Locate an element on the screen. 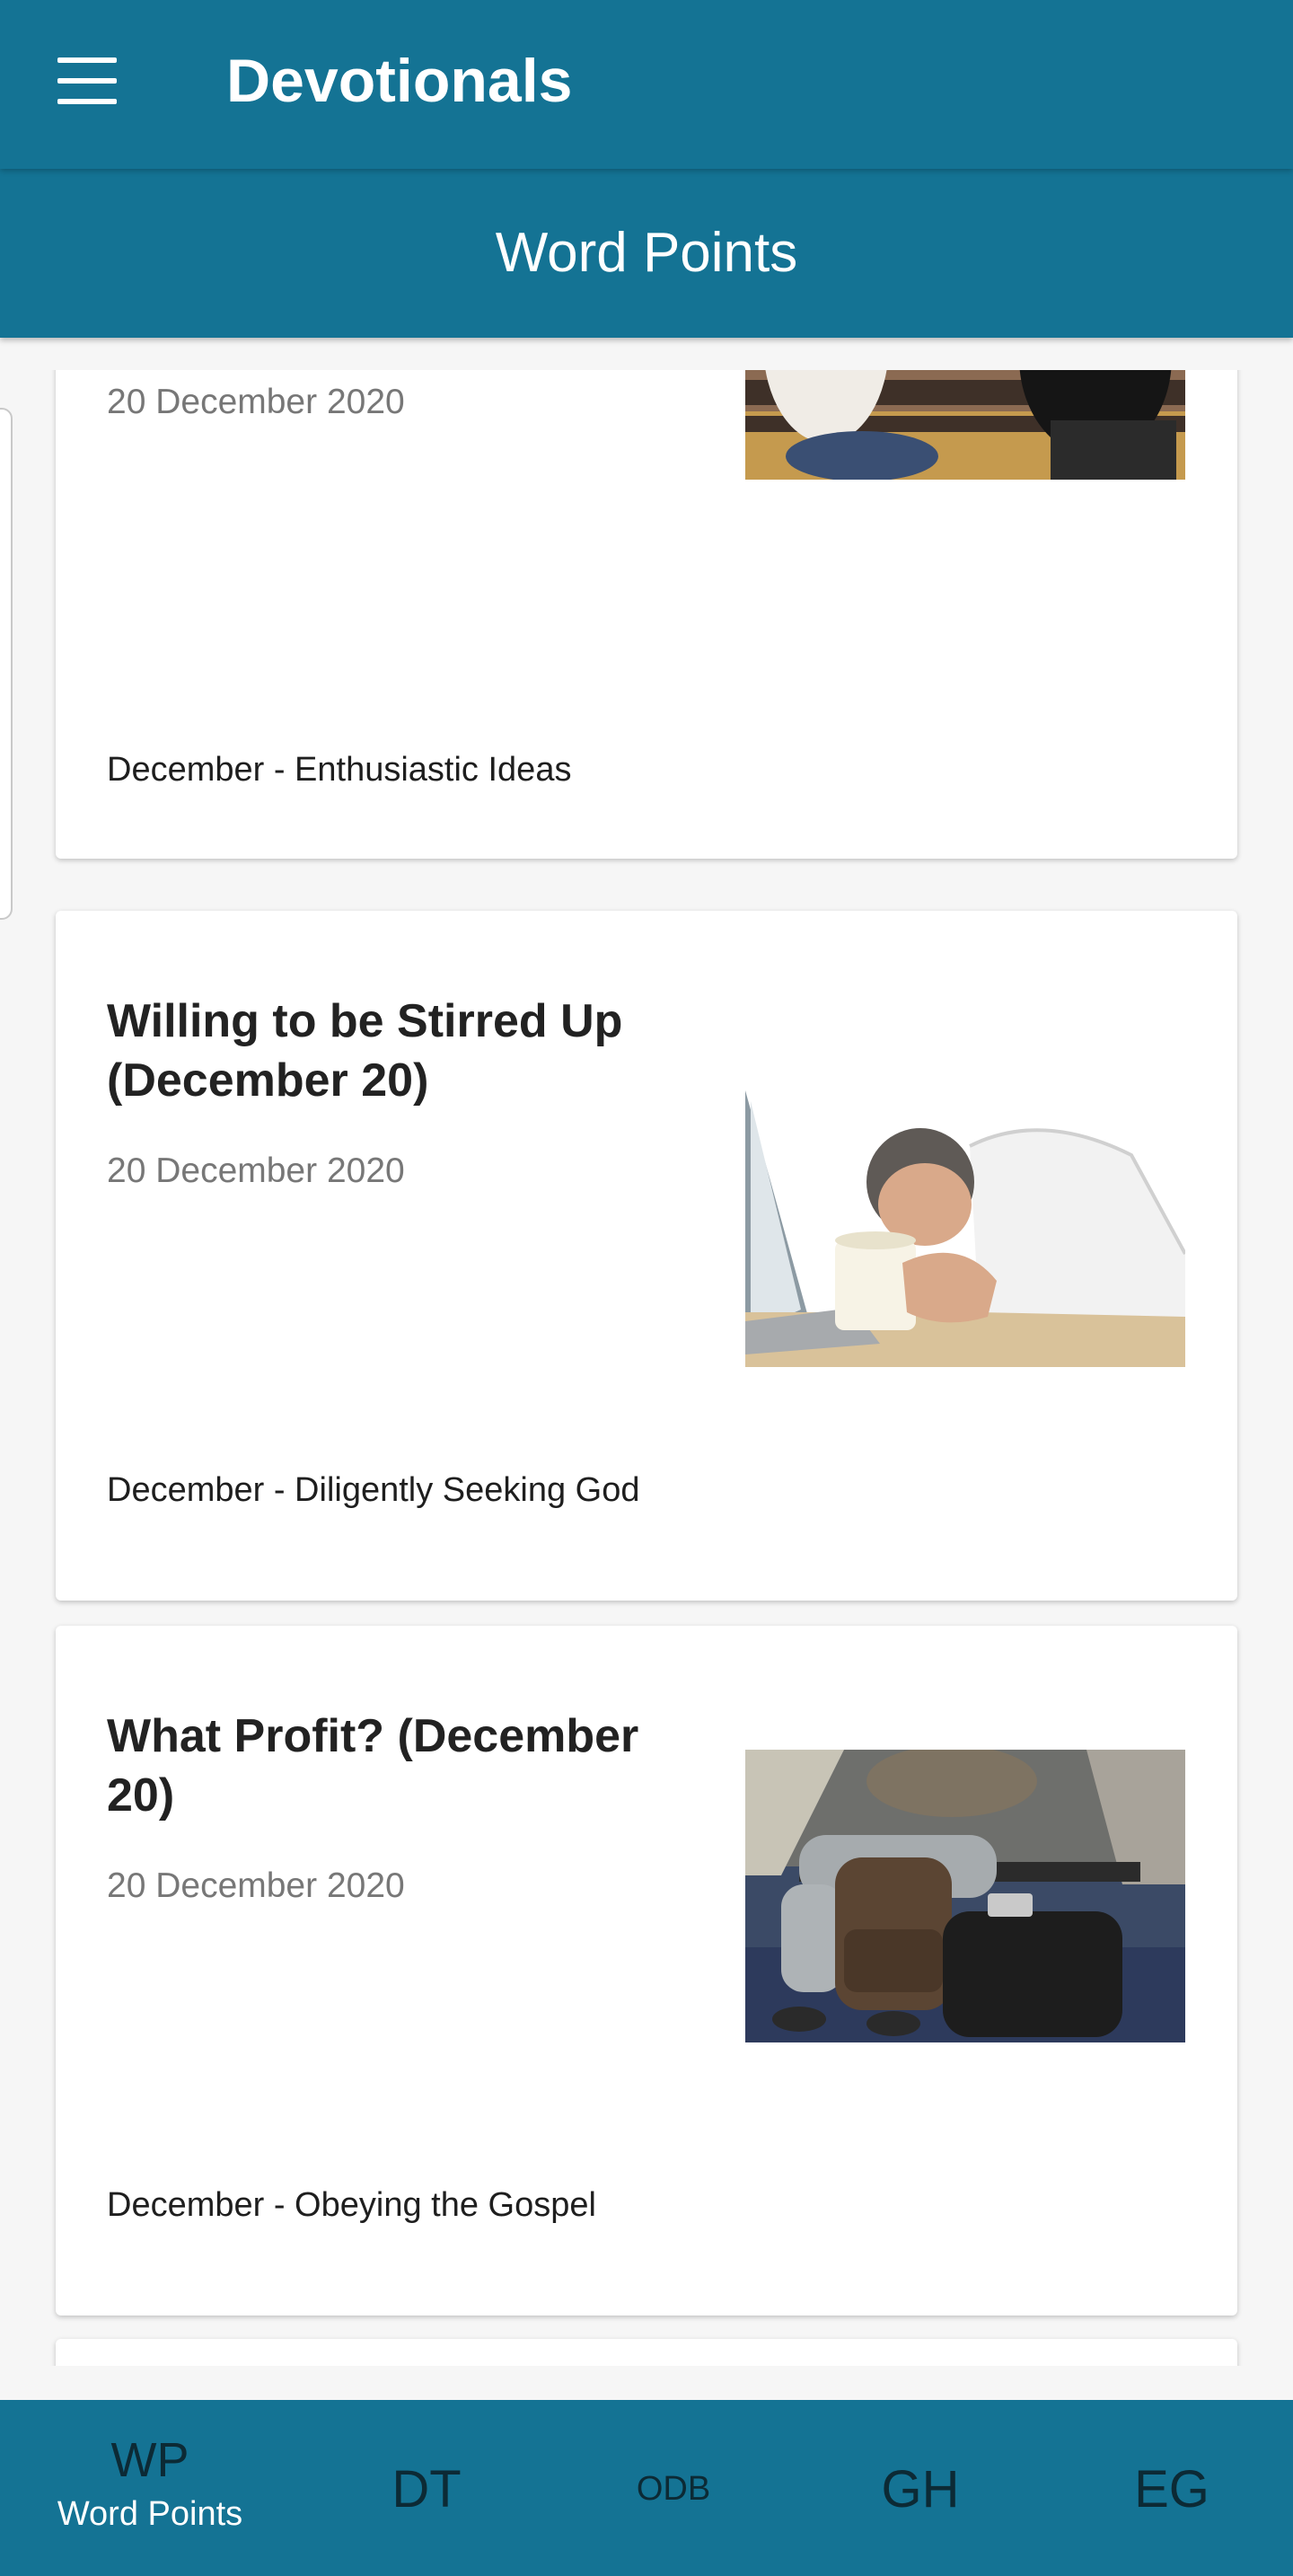  card-title: Willing to be Stirred Up (December 20) is located at coordinates (365, 1051).